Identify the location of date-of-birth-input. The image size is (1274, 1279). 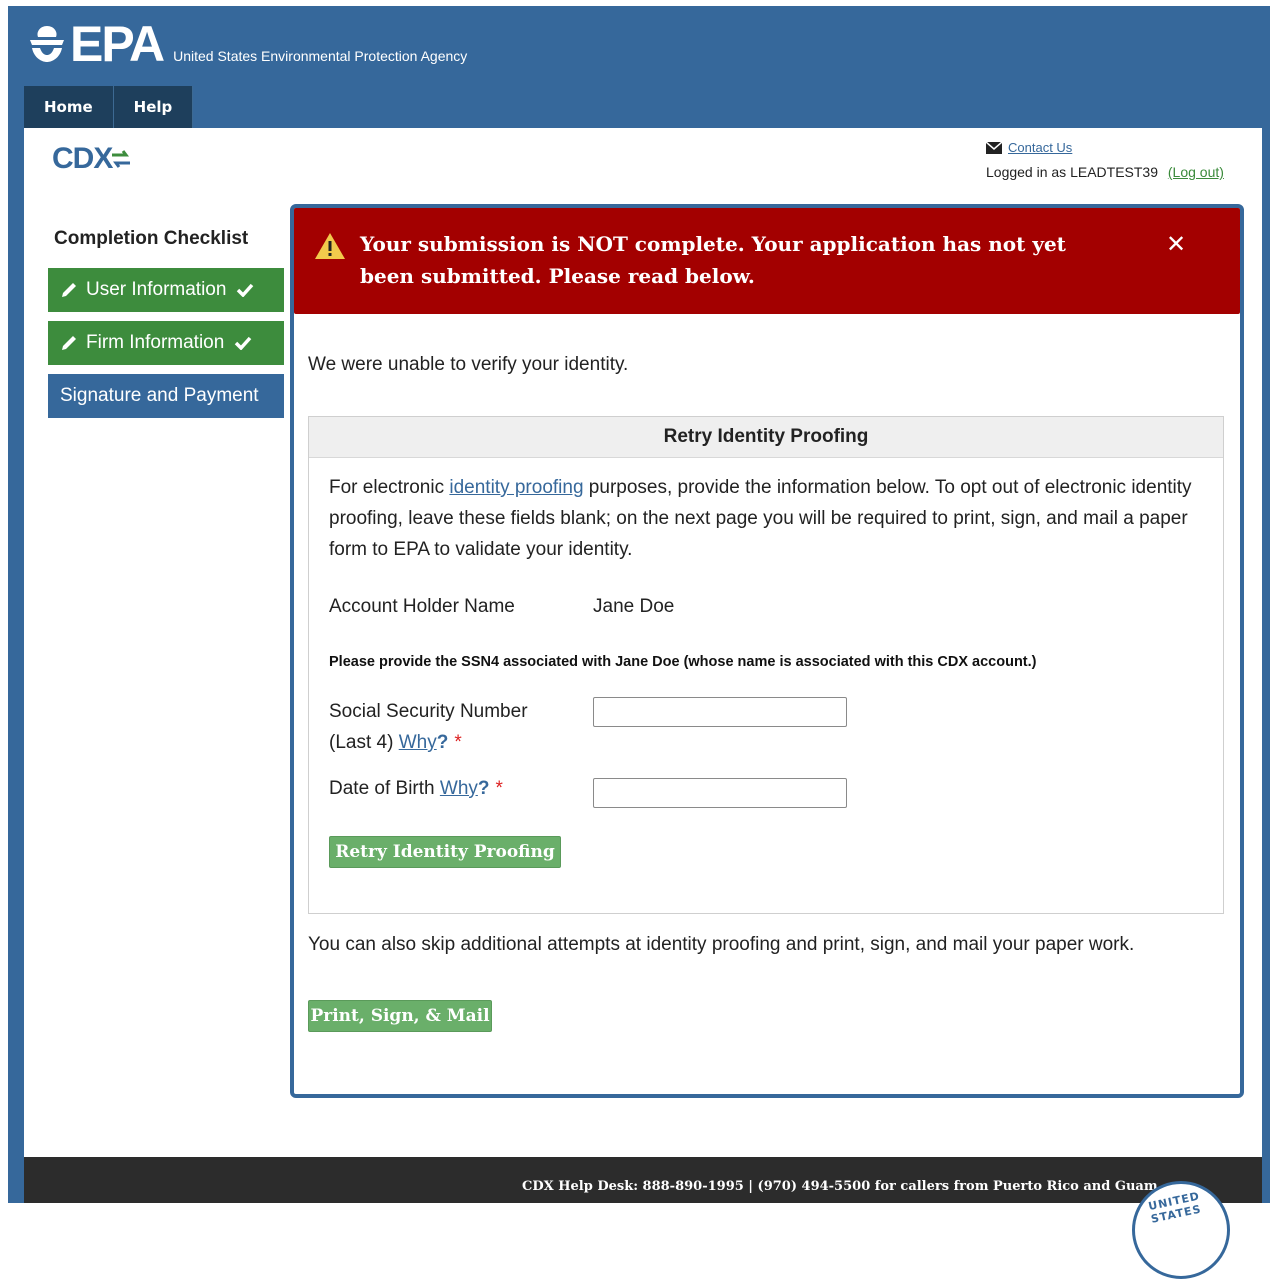
(720, 793).